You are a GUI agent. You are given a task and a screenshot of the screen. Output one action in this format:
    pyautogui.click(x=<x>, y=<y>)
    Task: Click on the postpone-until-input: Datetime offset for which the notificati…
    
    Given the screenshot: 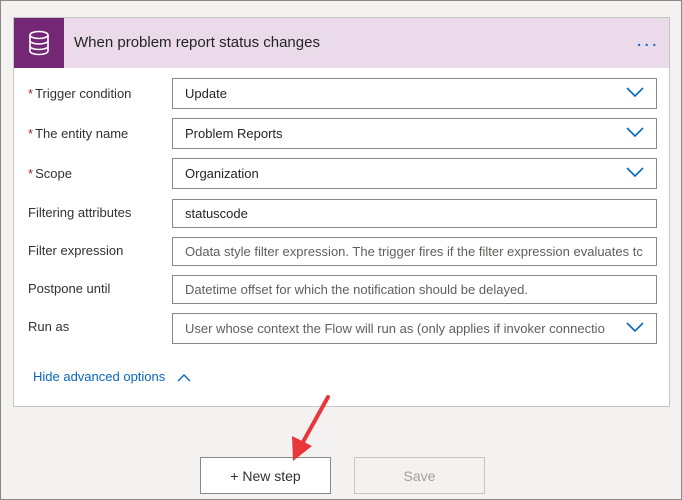 What is the action you would take?
    pyautogui.click(x=414, y=289)
    